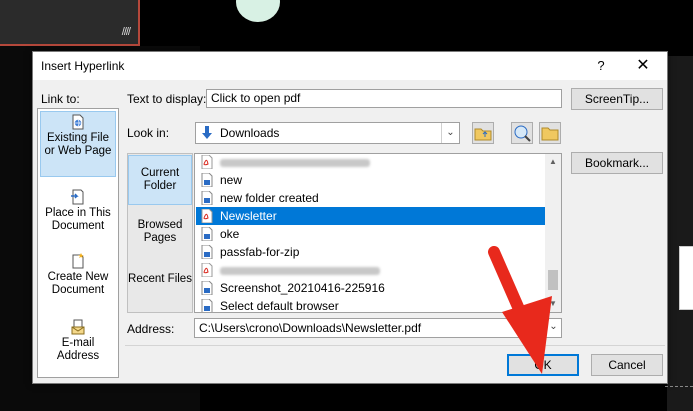  I want to click on file-name: oke, so click(230, 234).